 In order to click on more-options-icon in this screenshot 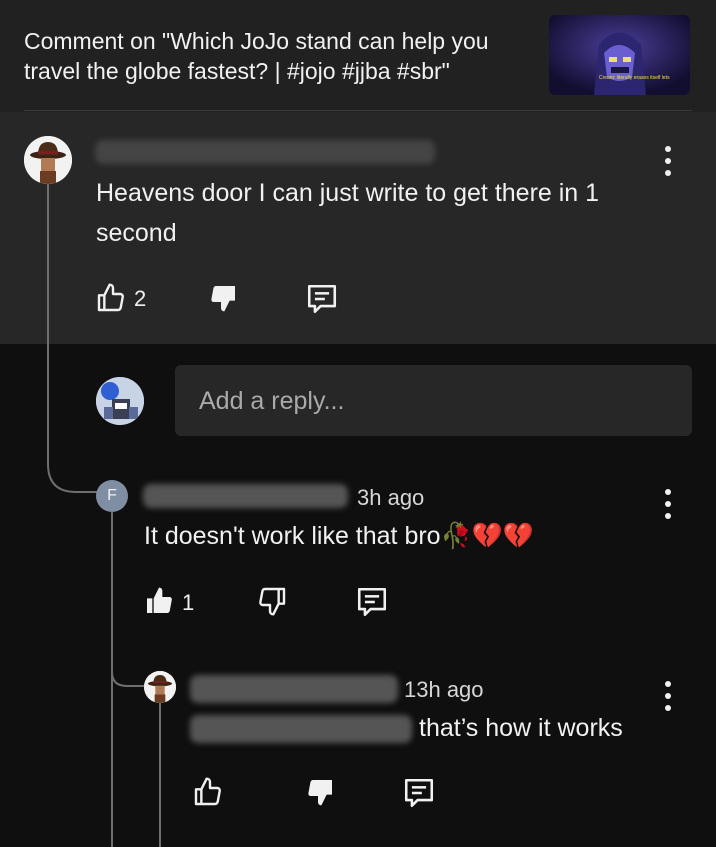, I will do `click(668, 161)`.